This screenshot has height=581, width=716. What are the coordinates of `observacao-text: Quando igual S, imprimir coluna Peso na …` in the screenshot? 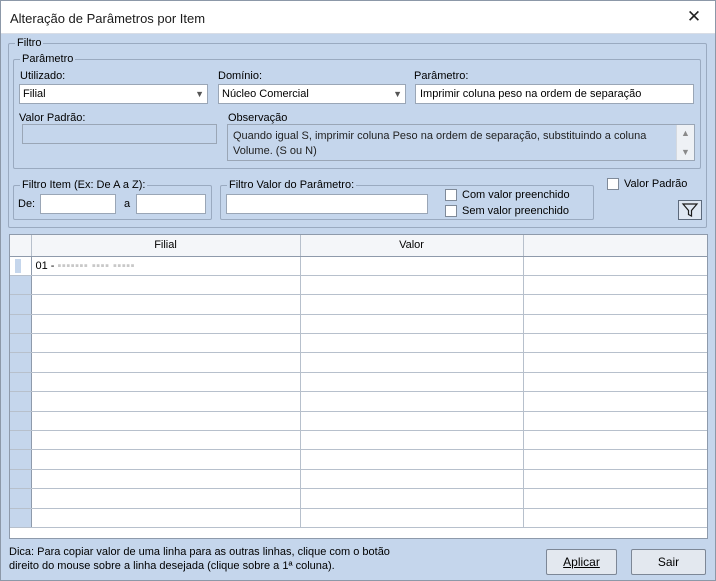 It's located at (440, 143).